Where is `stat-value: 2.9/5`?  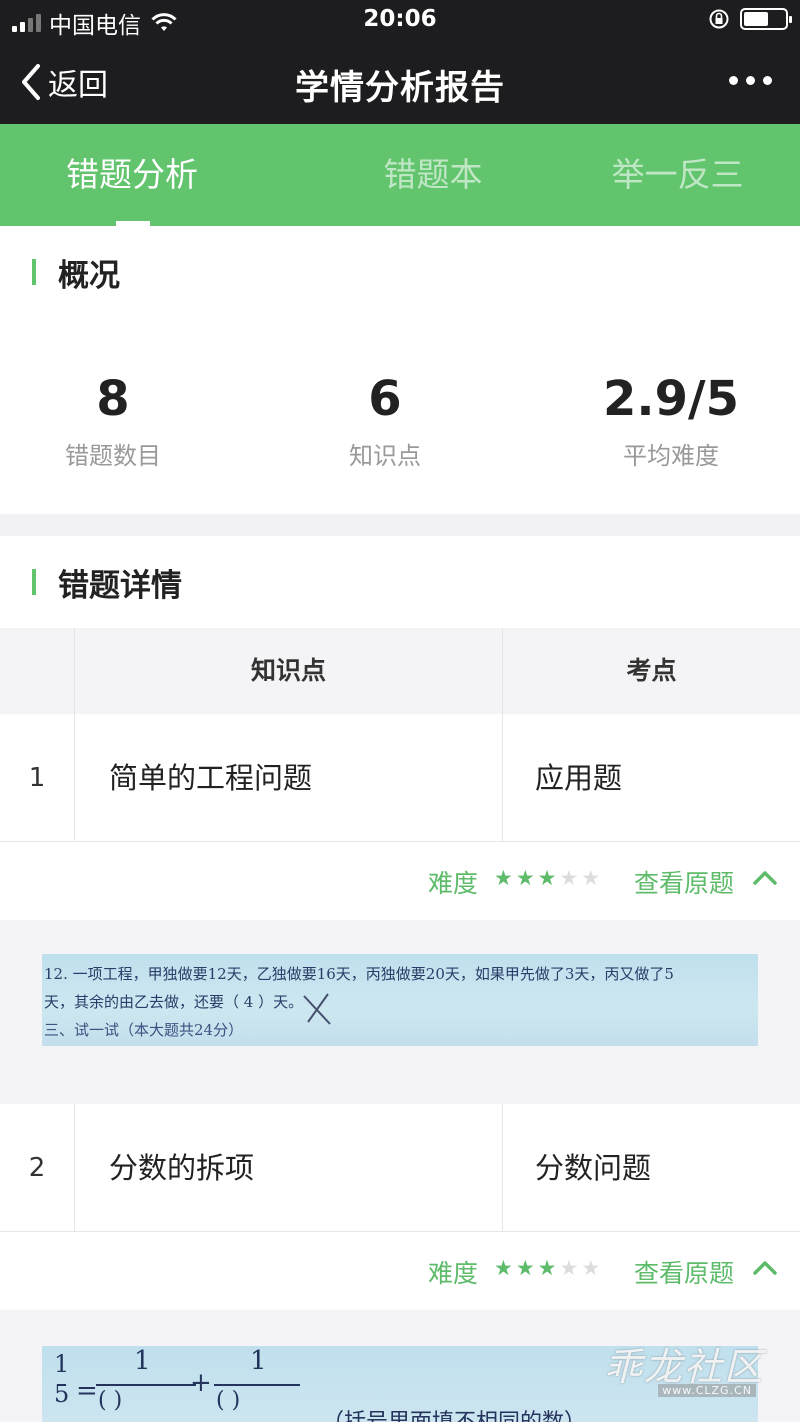
stat-value: 2.9/5 is located at coordinates (671, 399).